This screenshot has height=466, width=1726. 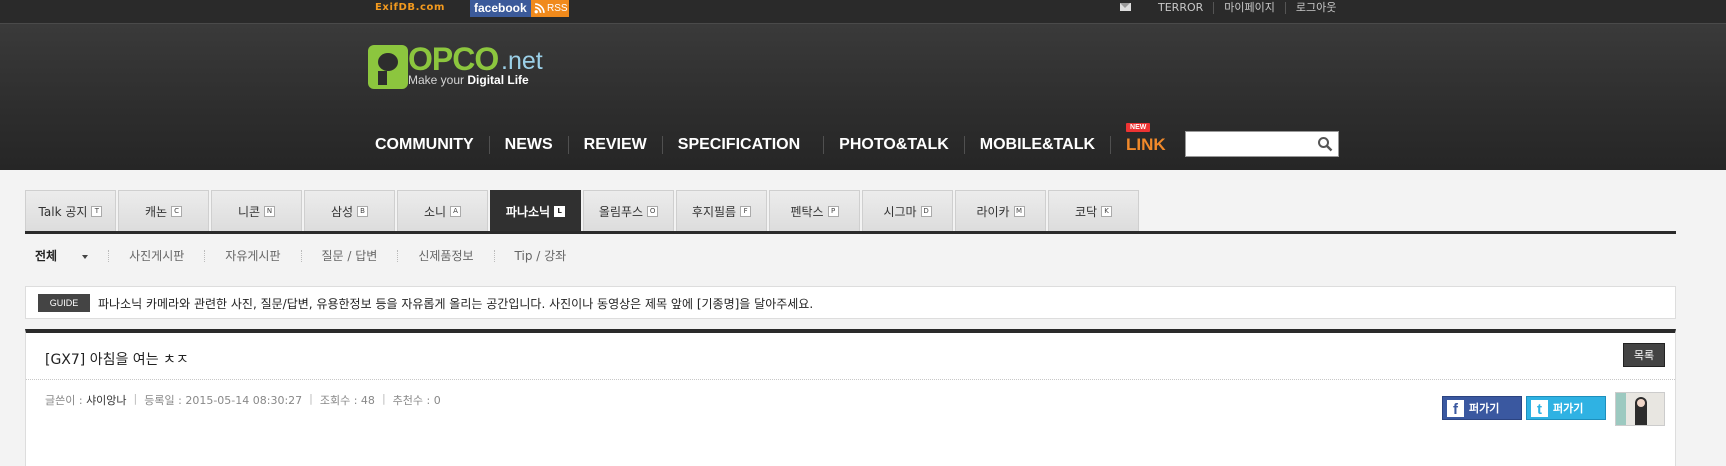 I want to click on tab-talk-notice: Talk 공지 T, so click(x=70, y=211).